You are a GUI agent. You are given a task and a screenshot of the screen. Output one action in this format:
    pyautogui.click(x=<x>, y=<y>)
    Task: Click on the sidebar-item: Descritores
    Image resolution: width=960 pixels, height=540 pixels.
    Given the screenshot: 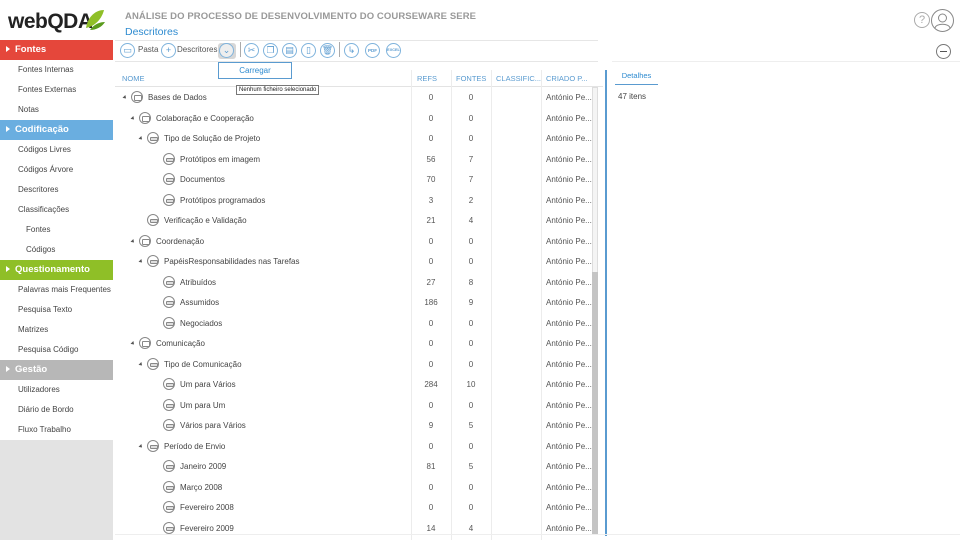 What is the action you would take?
    pyautogui.click(x=56, y=190)
    